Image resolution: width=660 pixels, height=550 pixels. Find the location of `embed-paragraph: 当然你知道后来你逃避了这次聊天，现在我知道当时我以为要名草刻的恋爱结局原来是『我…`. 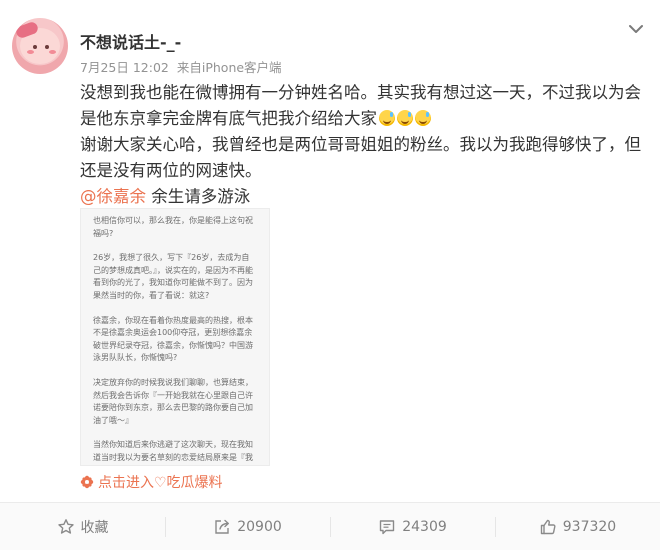

embed-paragraph: 当然你知道后来你逃避了这次聊天，现在我知道当时我以为要名草刻的恋爱结局原来是『我… is located at coordinates (173, 451).